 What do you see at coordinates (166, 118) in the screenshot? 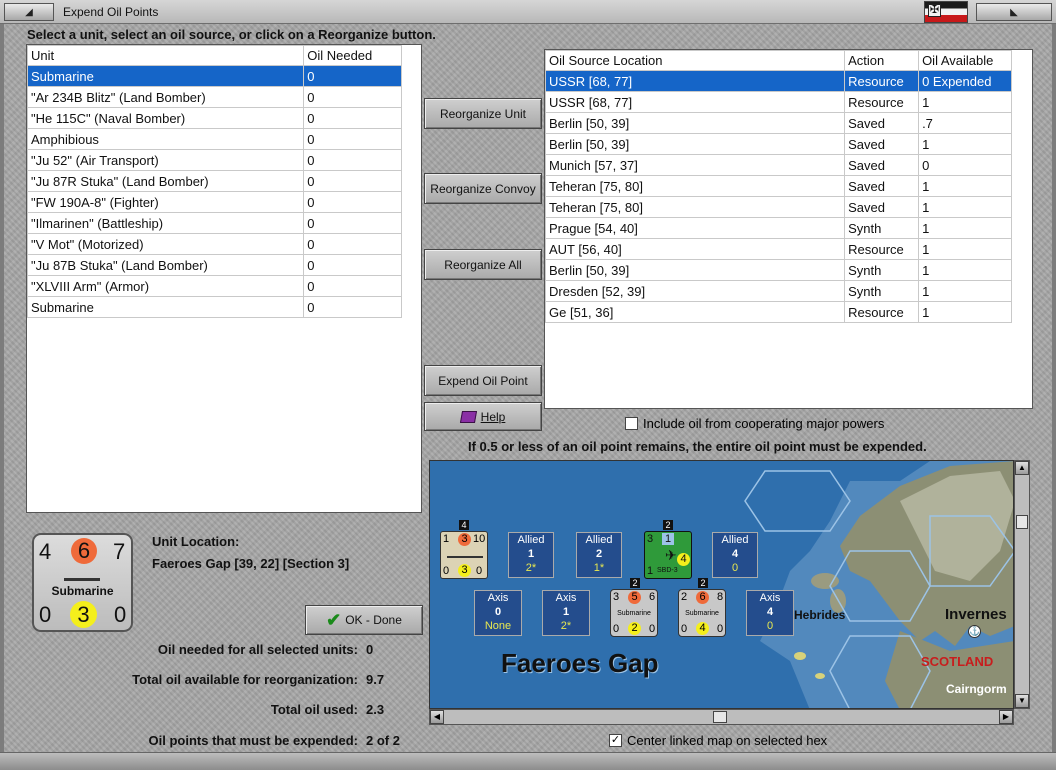
I see `unit-name-cell: "He 115C" (Naval Bomber)` at bounding box center [166, 118].